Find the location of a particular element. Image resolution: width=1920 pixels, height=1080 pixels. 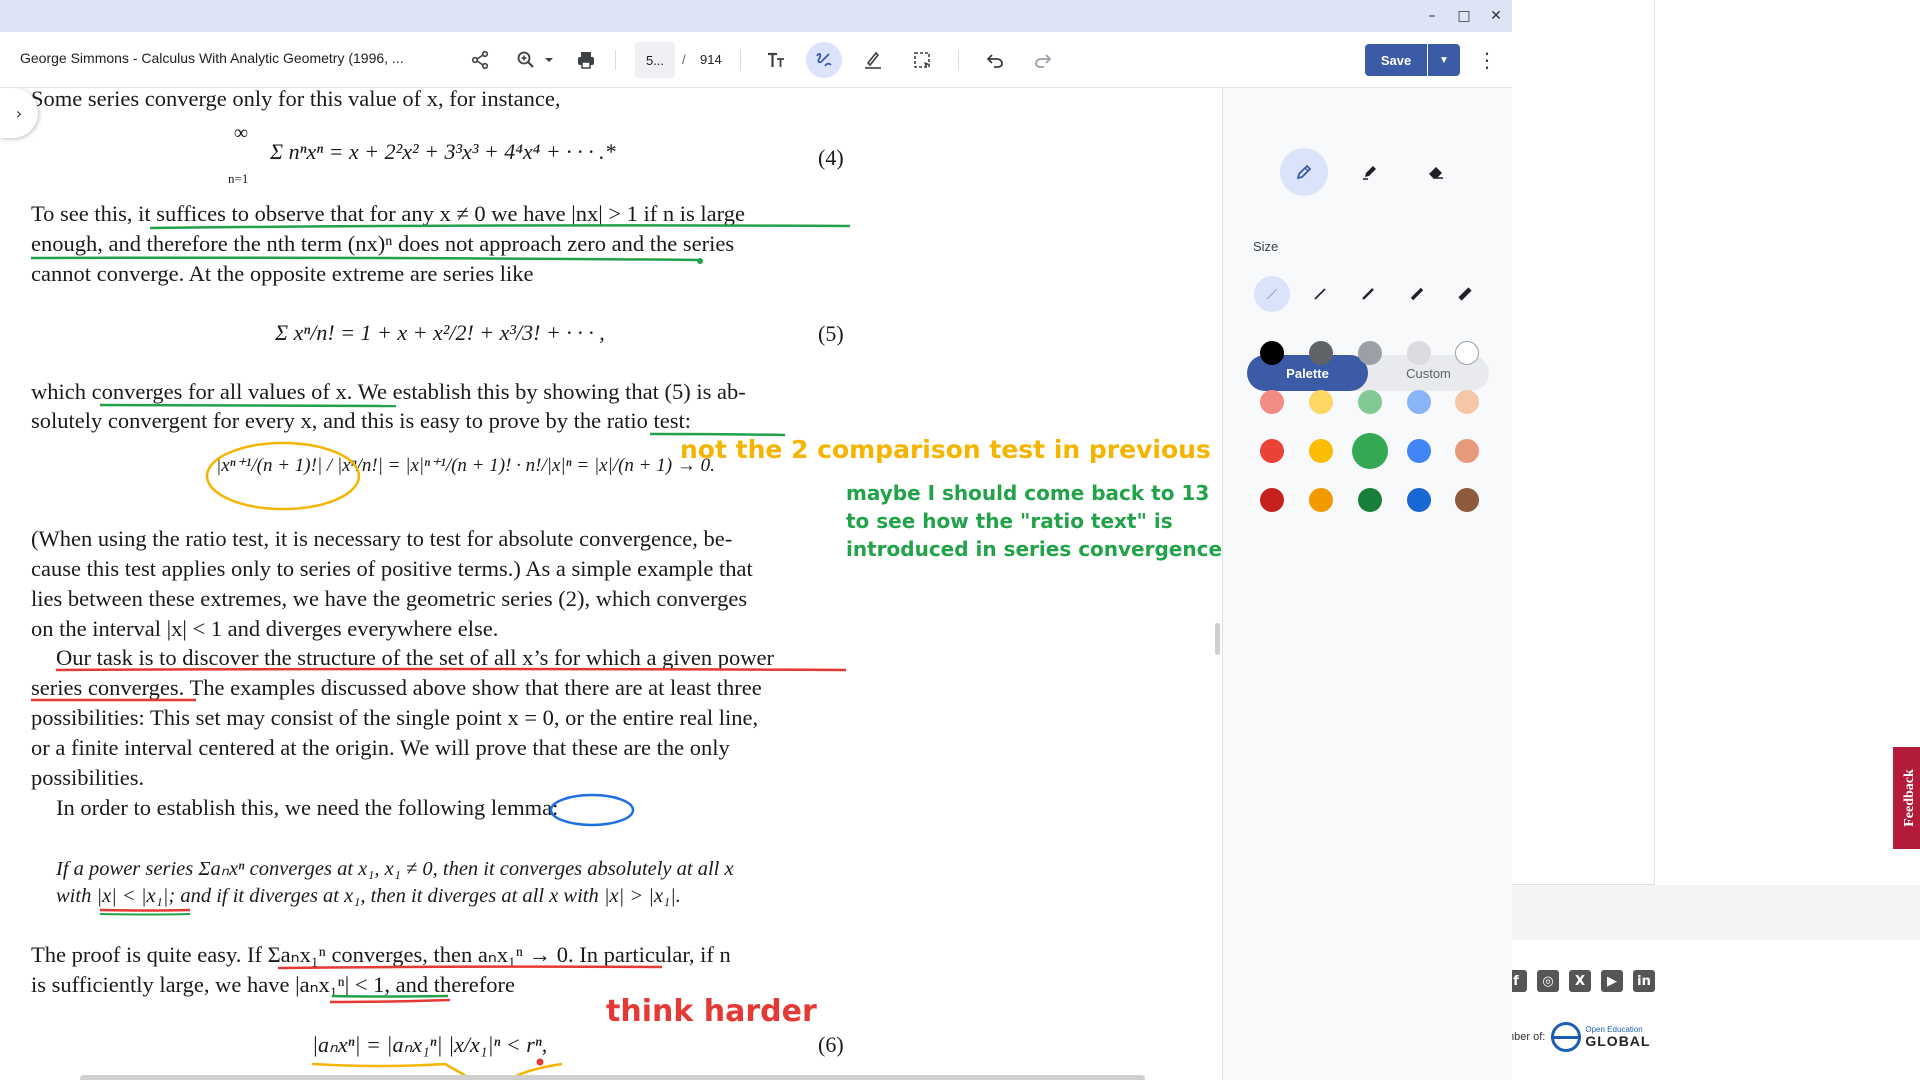

pen-icon is located at coordinates (1304, 172).